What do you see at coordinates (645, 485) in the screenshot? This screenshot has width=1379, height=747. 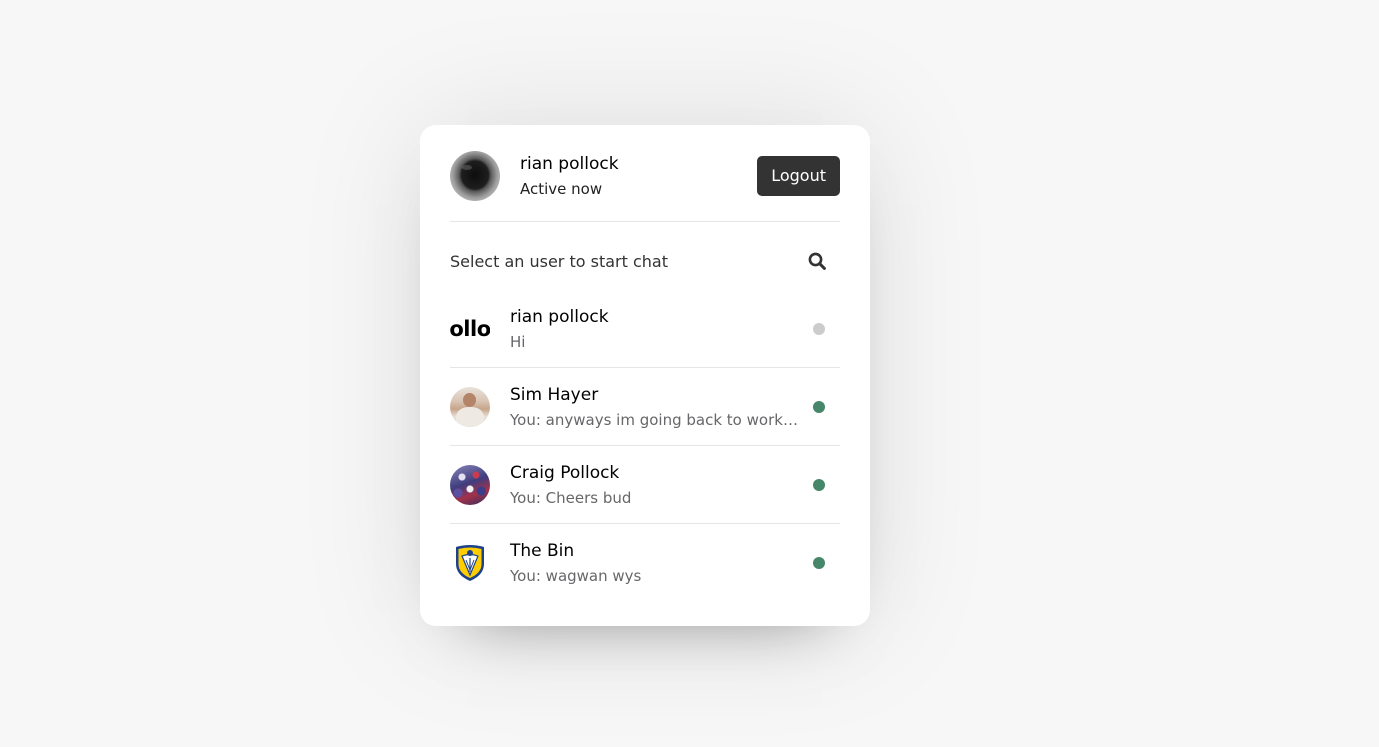 I see `user-list-item: Craig Pollock You: Cheers bud` at bounding box center [645, 485].